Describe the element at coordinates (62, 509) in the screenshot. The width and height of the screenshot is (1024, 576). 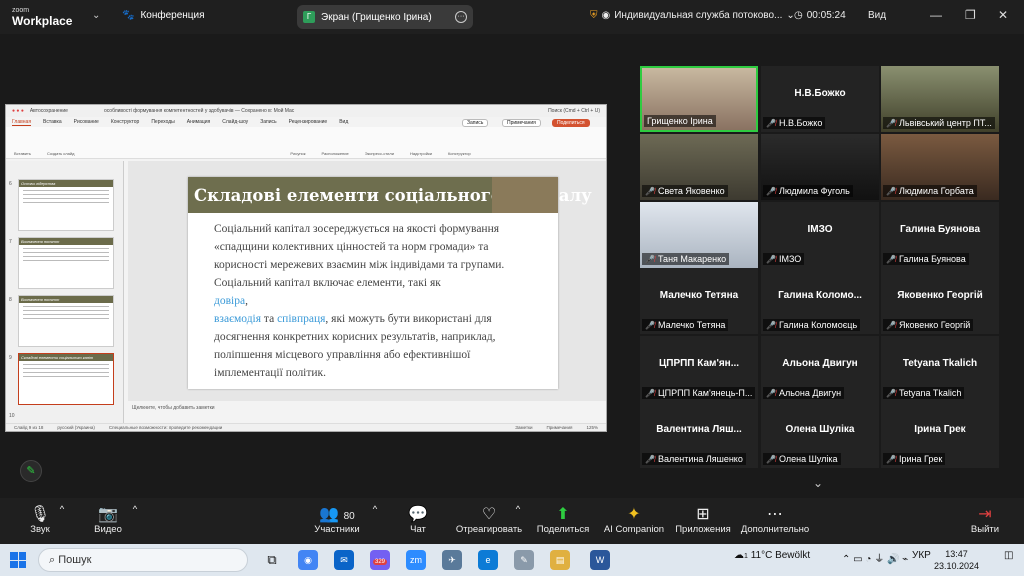
I see `audio-options-caret: ^` at that location.